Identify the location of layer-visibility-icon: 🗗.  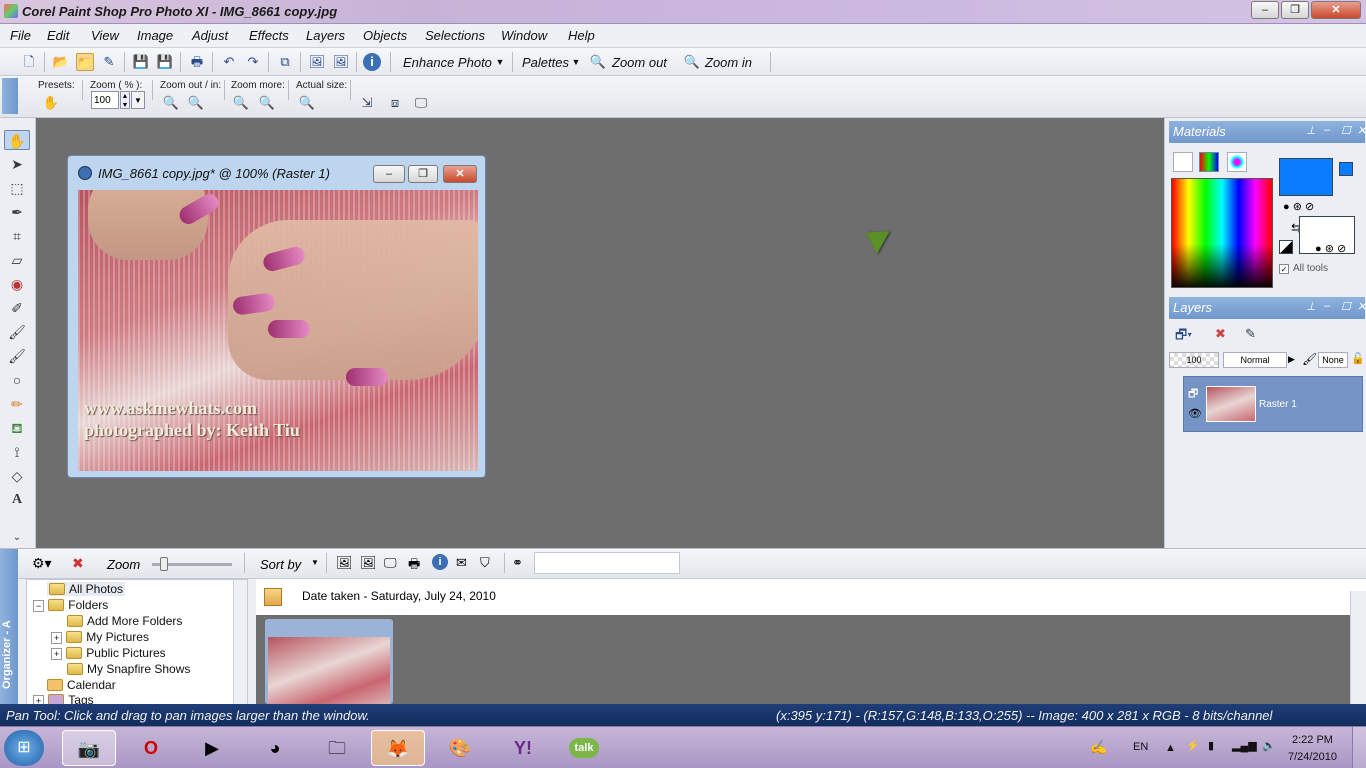
(1193, 394).